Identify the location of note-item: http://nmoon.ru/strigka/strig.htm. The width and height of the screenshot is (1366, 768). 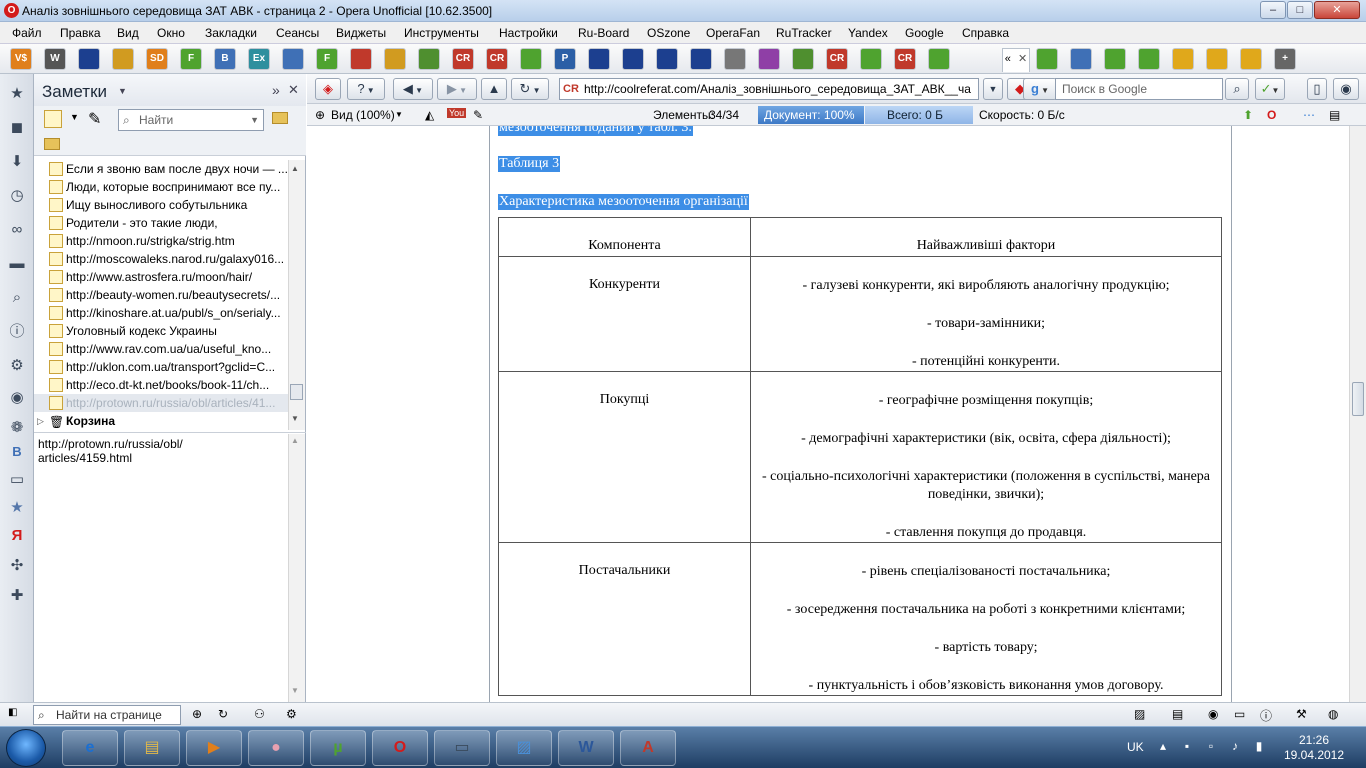
(162, 241).